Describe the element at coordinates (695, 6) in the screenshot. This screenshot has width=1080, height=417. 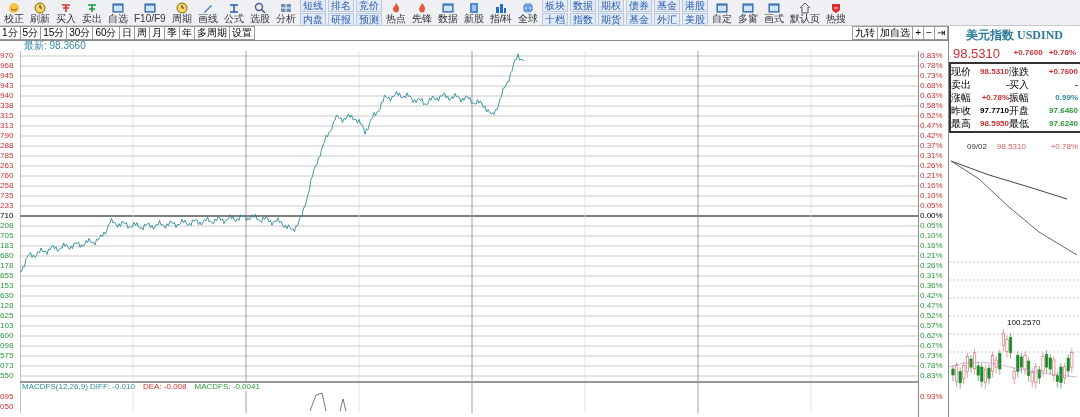
I see `toolbar-button: 港股` at that location.